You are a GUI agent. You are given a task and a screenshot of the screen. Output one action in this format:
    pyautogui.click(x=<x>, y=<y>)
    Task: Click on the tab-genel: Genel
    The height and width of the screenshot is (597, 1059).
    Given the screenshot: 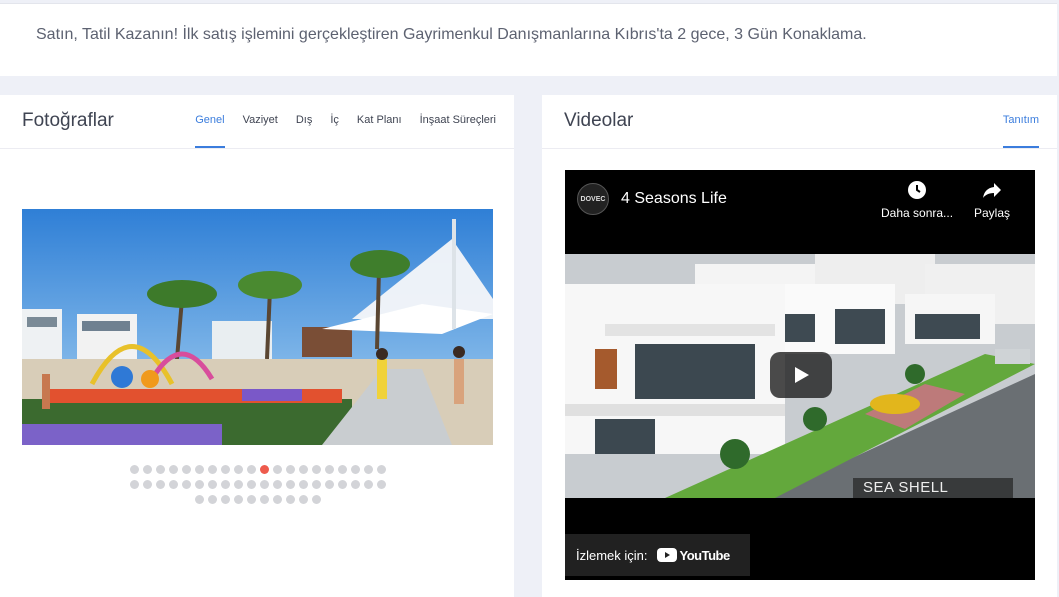 What is the action you would take?
    pyautogui.click(x=210, y=121)
    